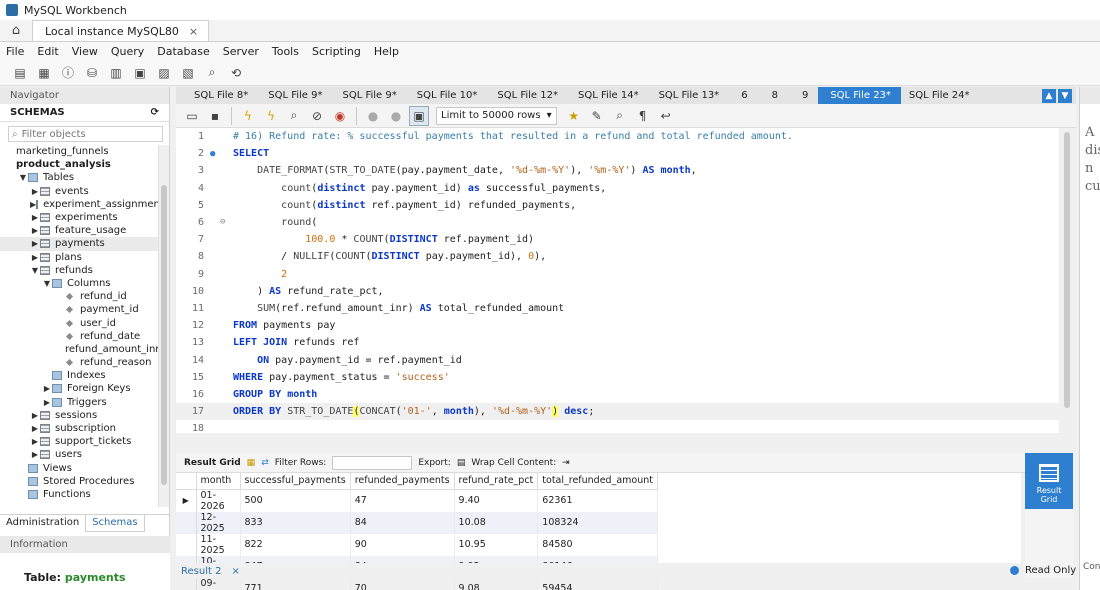  I want to click on tree-item-refund-date: refund_date, so click(79, 336).